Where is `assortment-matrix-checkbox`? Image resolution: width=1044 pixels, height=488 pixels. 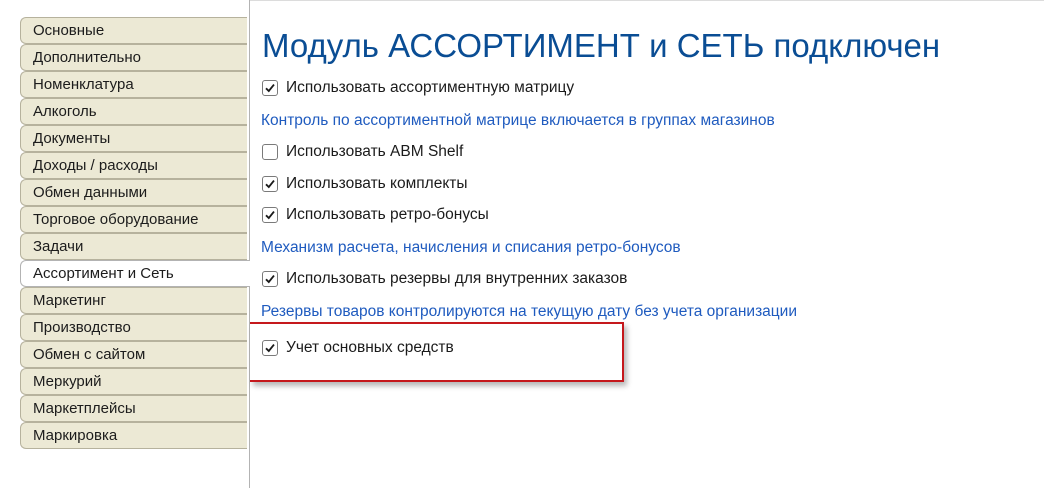
assortment-matrix-checkbox is located at coordinates (270, 88).